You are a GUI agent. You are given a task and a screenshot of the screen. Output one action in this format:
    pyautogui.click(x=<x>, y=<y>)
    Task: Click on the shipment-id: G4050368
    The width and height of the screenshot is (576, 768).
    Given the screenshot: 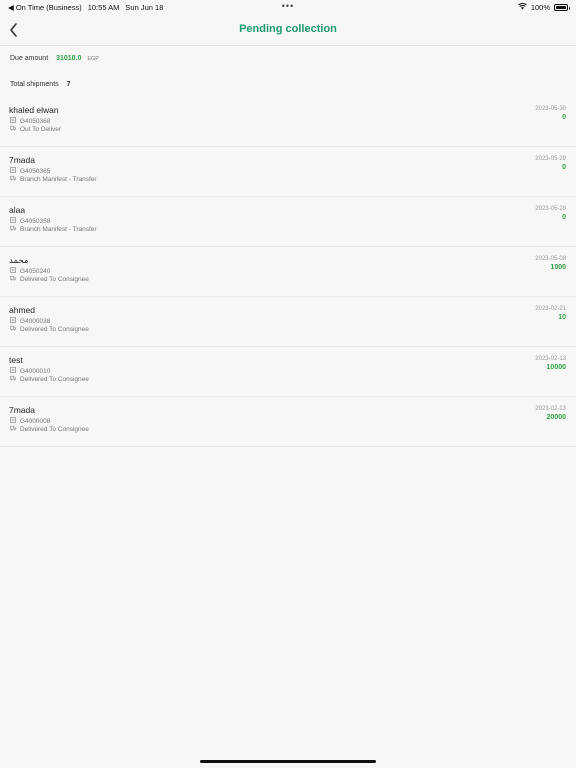 What is the action you would take?
    pyautogui.click(x=35, y=121)
    